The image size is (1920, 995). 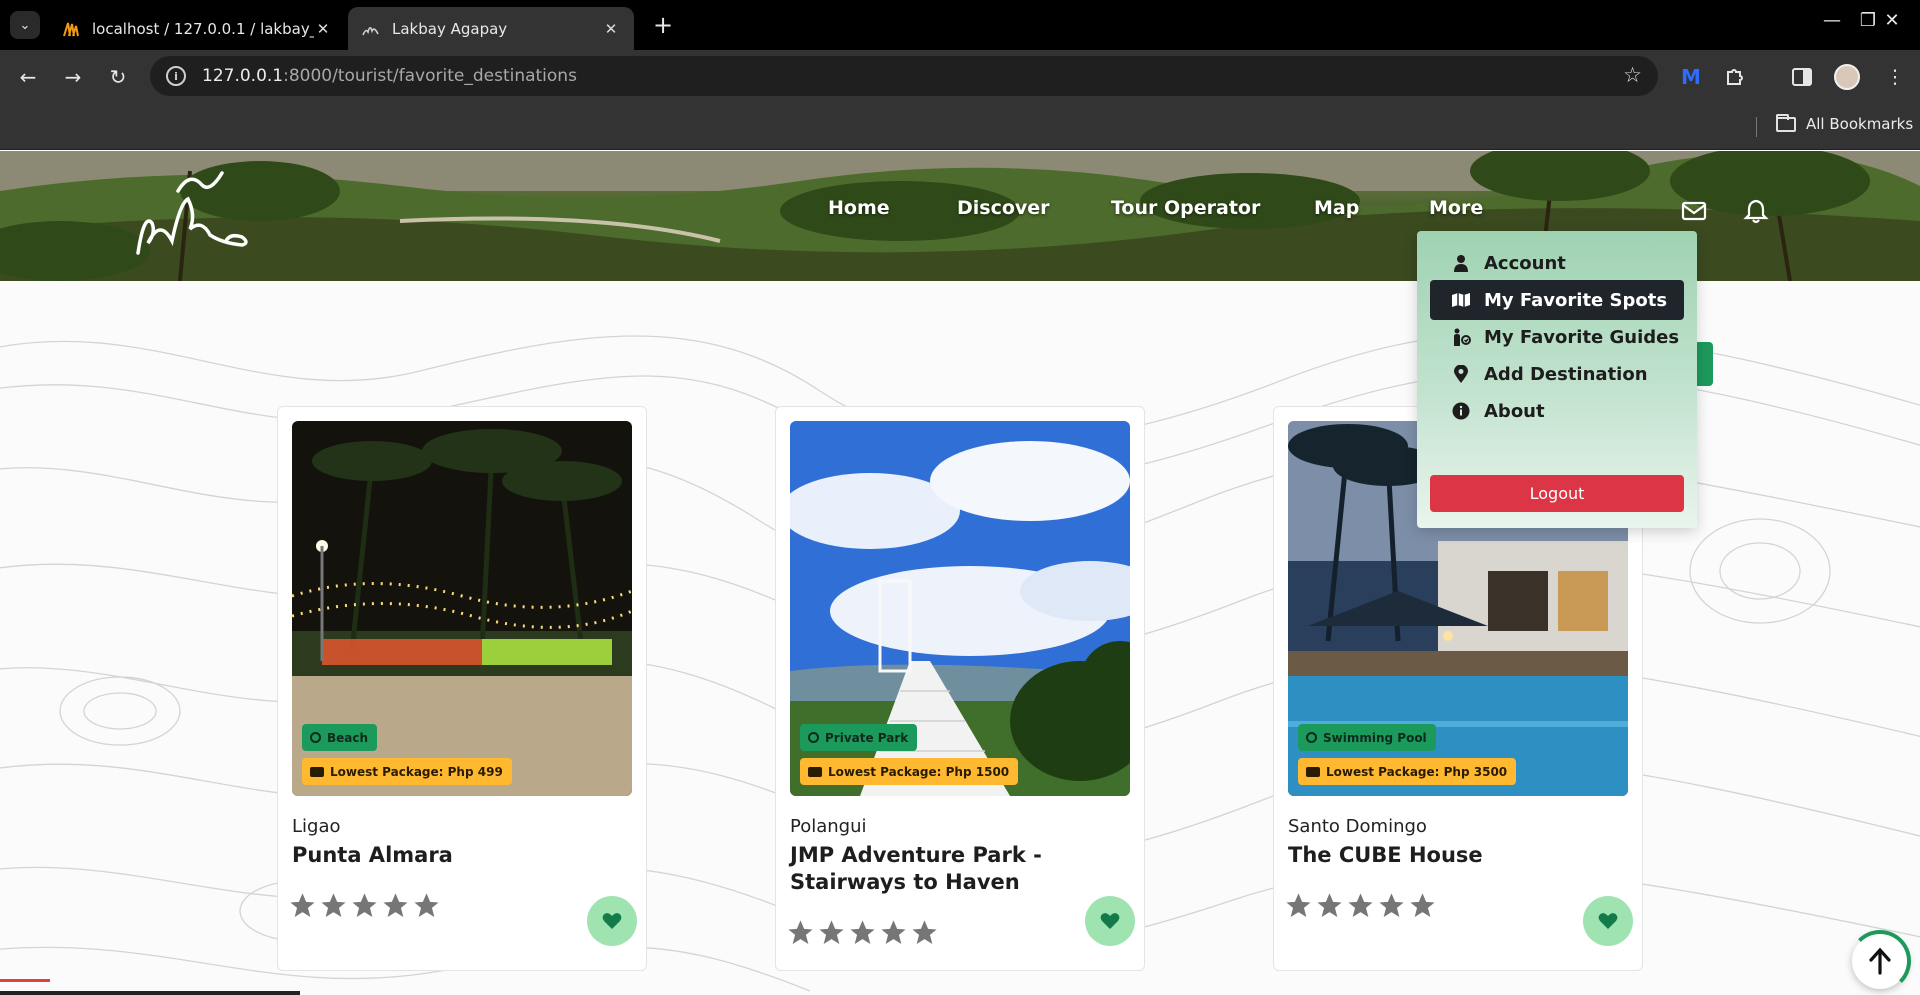 I want to click on bookmarks-bar: All Bookmarks, so click(x=960, y=126).